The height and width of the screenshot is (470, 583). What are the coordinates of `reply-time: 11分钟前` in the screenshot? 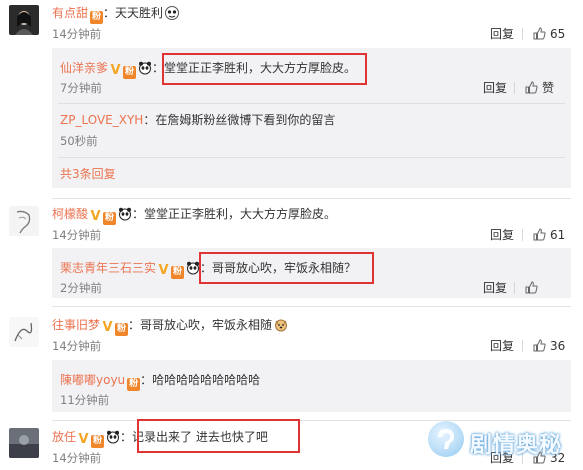 It's located at (85, 400).